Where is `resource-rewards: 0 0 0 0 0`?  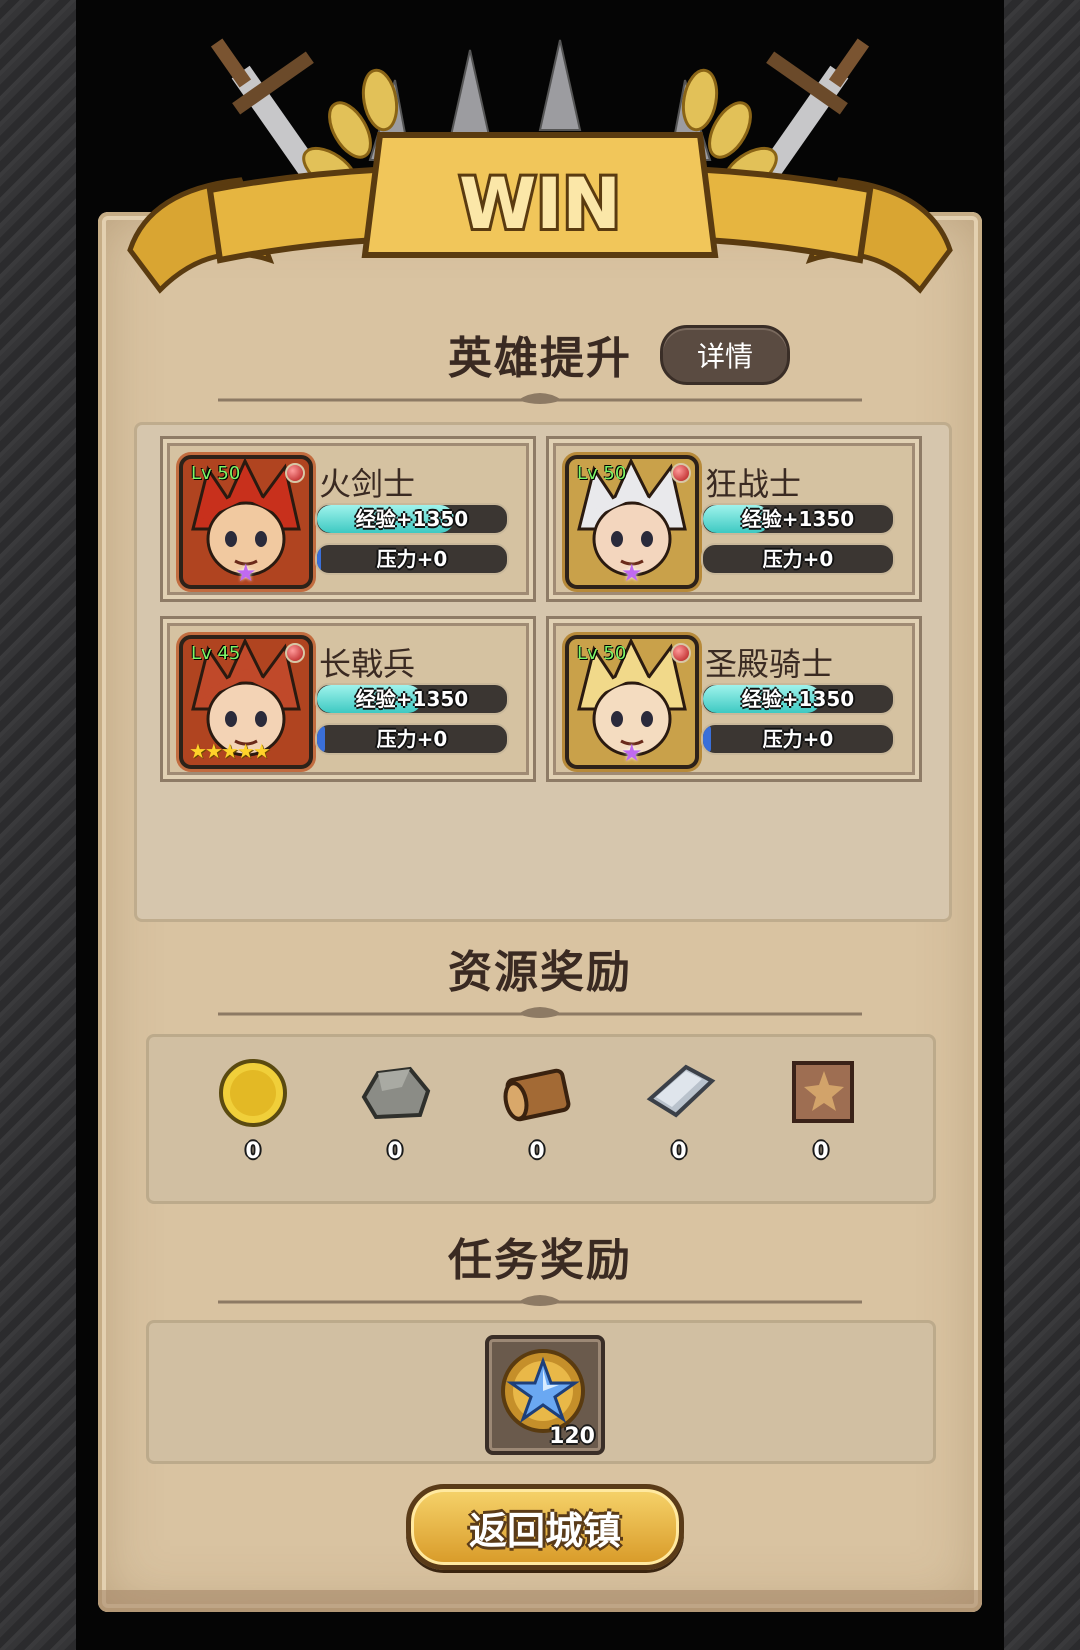
resource-rewards: 0 0 0 0 0 is located at coordinates (541, 1119).